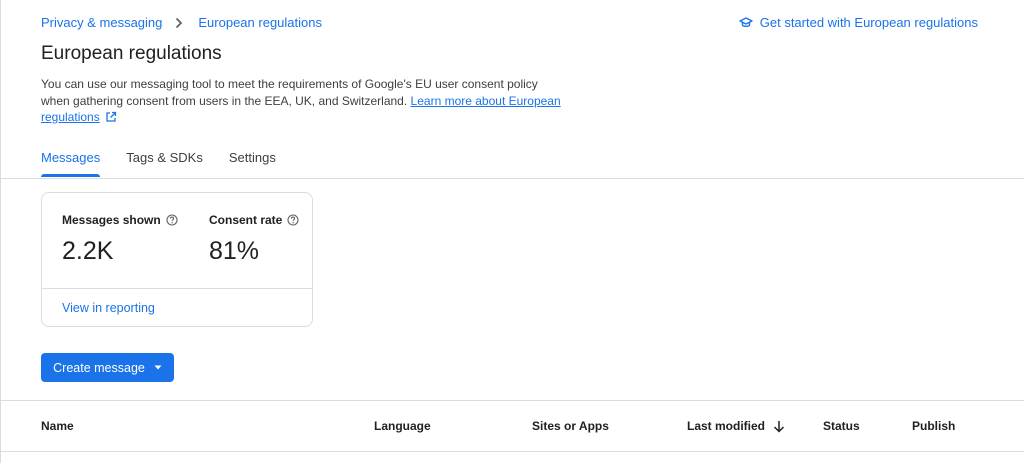  Describe the element at coordinates (111, 220) in the screenshot. I see `messages-shown-label: Messages shown` at that location.